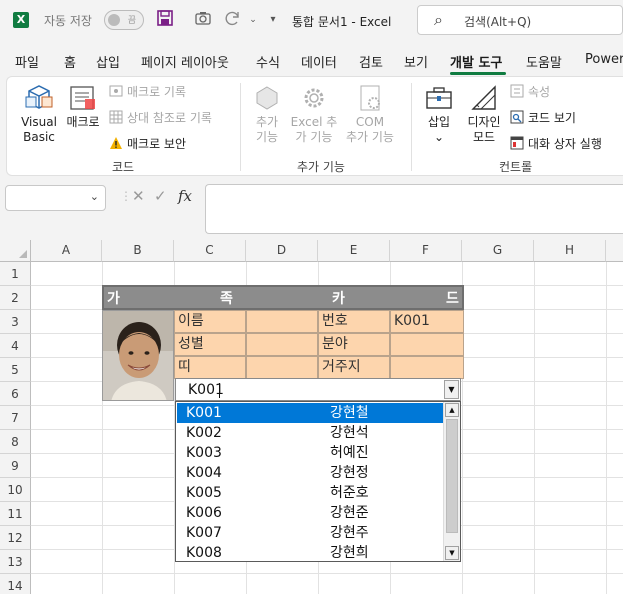 This screenshot has height=594, width=623. I want to click on record-macro-button: 매크로 기록, so click(147, 91).